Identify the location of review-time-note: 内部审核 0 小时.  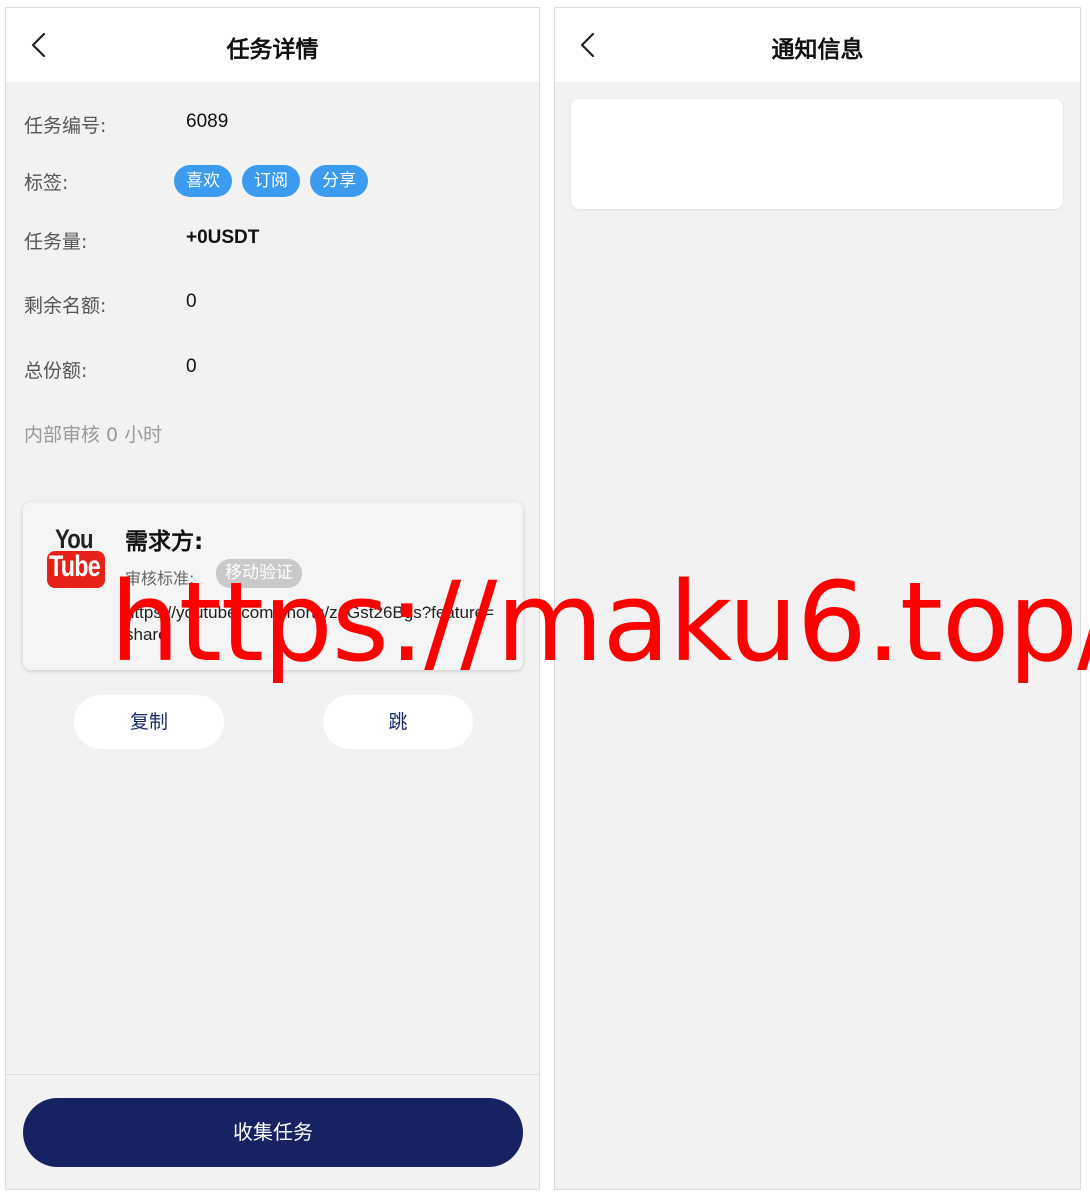
(93, 435).